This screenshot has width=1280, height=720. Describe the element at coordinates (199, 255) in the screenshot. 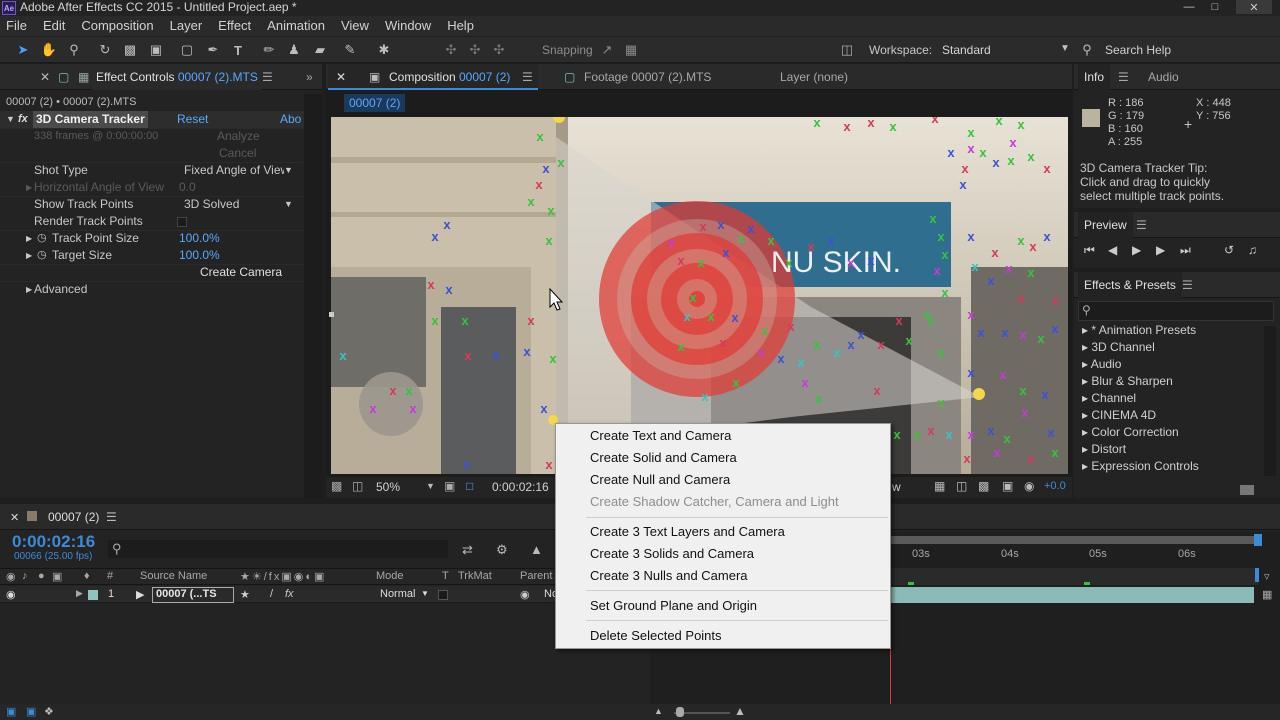

I see `target-size-value: 100.0%` at that location.